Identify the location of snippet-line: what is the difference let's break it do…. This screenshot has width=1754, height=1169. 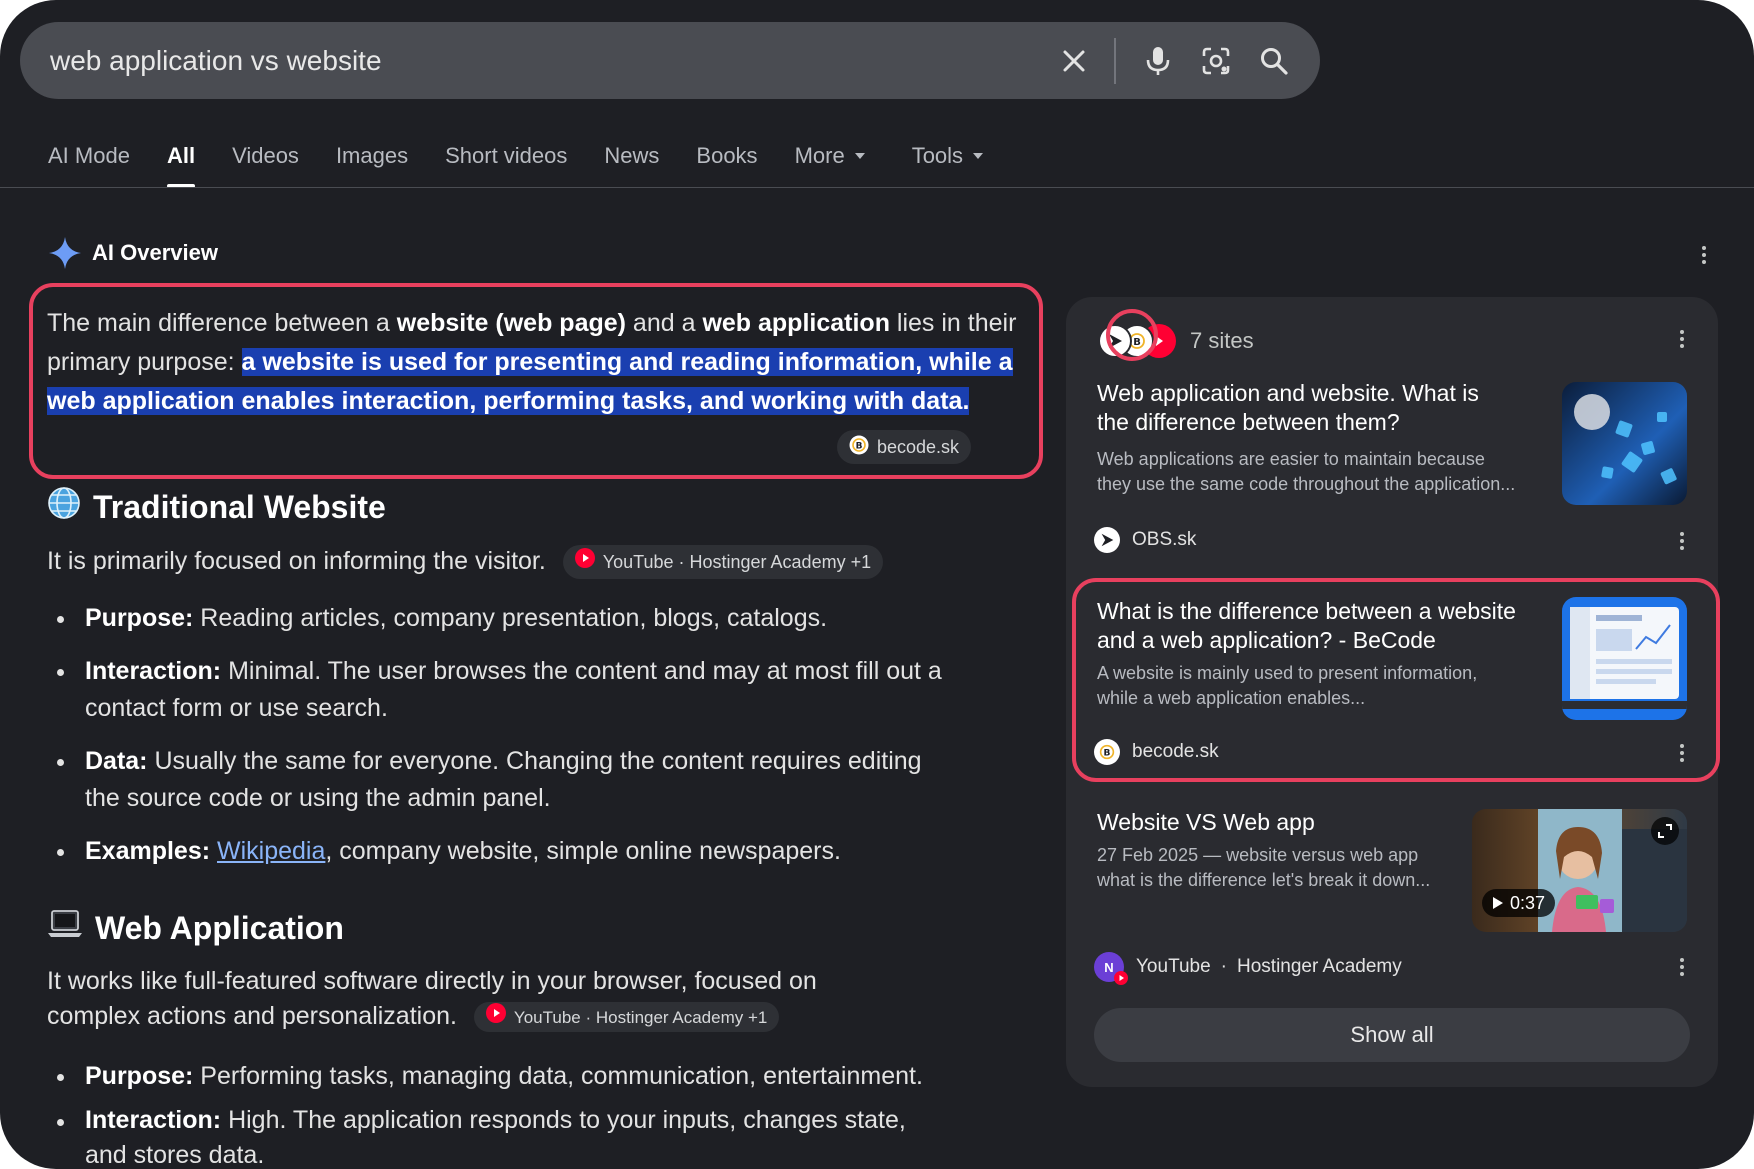
(1264, 880).